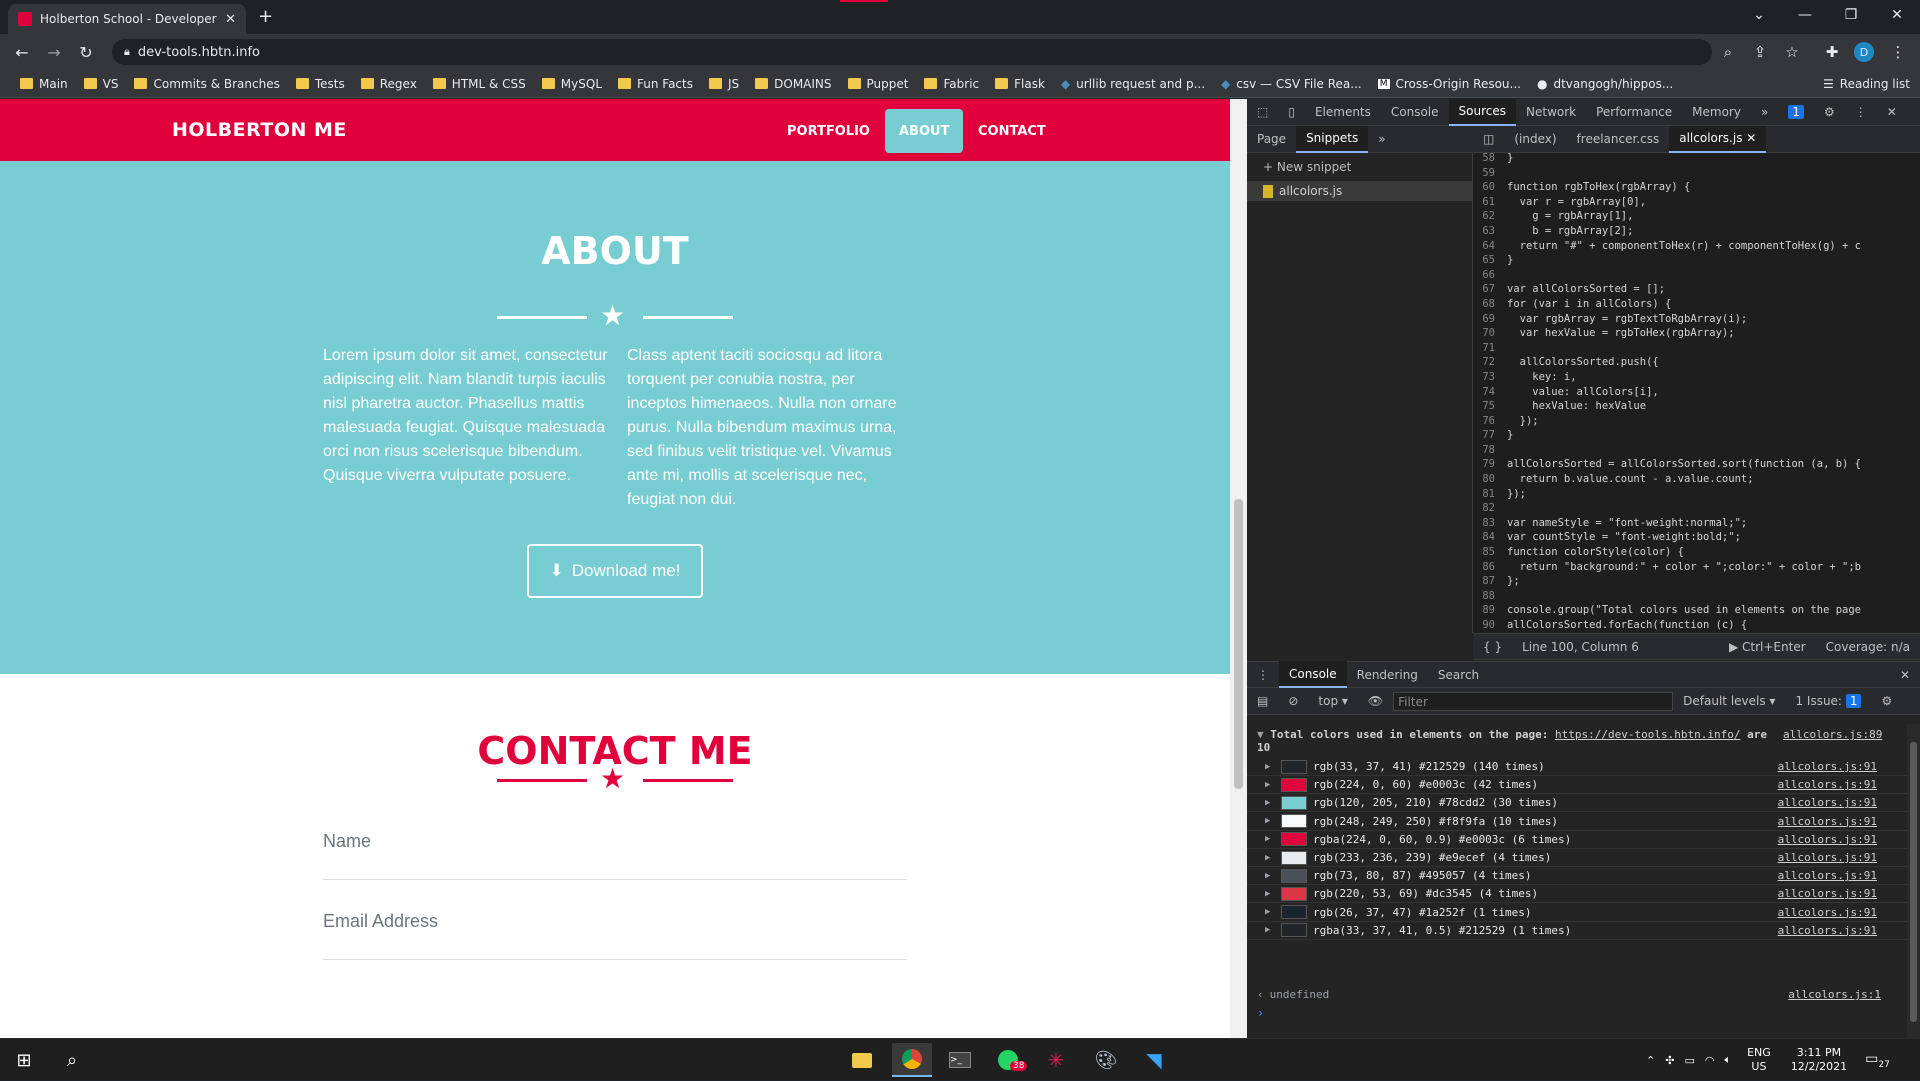 The image size is (1920, 1081). I want to click on restore-button: ❐, so click(1851, 15).